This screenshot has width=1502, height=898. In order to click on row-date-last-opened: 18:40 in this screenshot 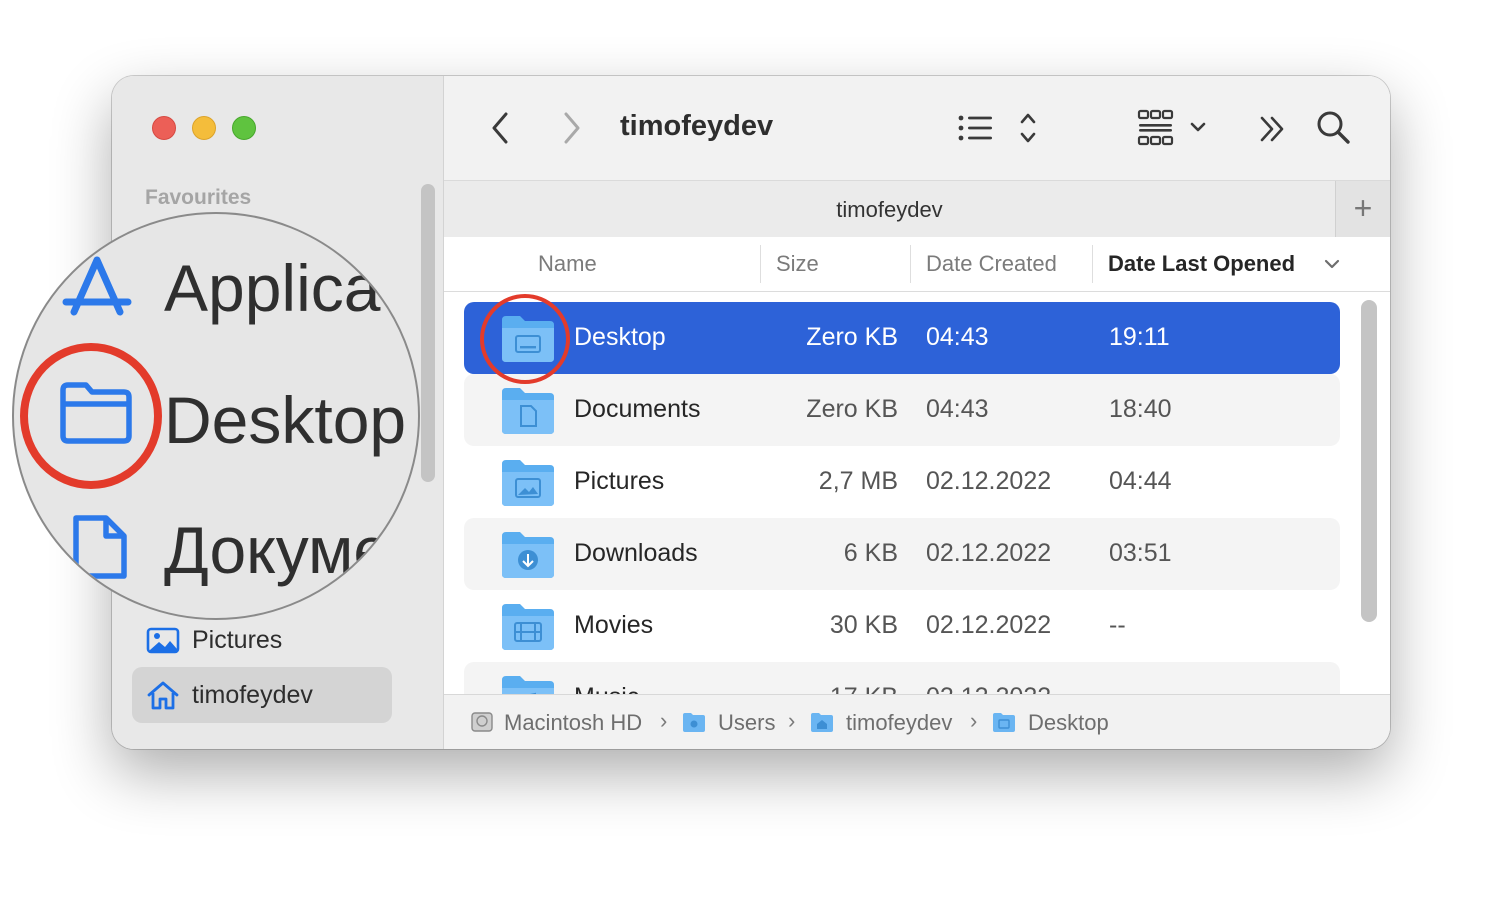, I will do `click(1140, 409)`.